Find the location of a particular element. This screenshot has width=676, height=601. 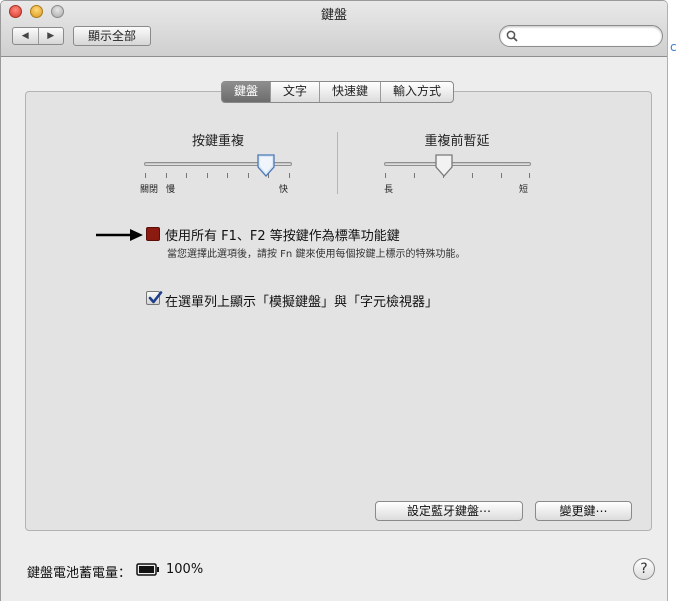

show-viewers-label: 在選單列上顯示「模擬鍵盤」與「字元檢視器」 is located at coordinates (302, 302).